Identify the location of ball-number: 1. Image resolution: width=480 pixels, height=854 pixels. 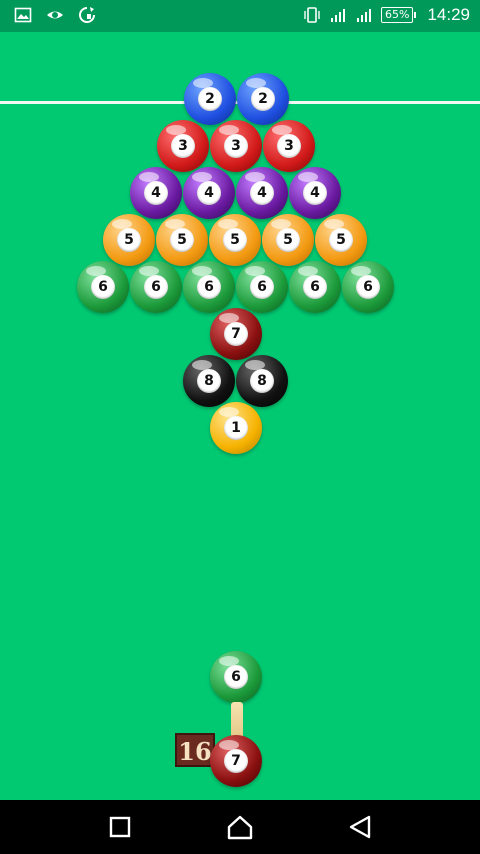
(236, 428).